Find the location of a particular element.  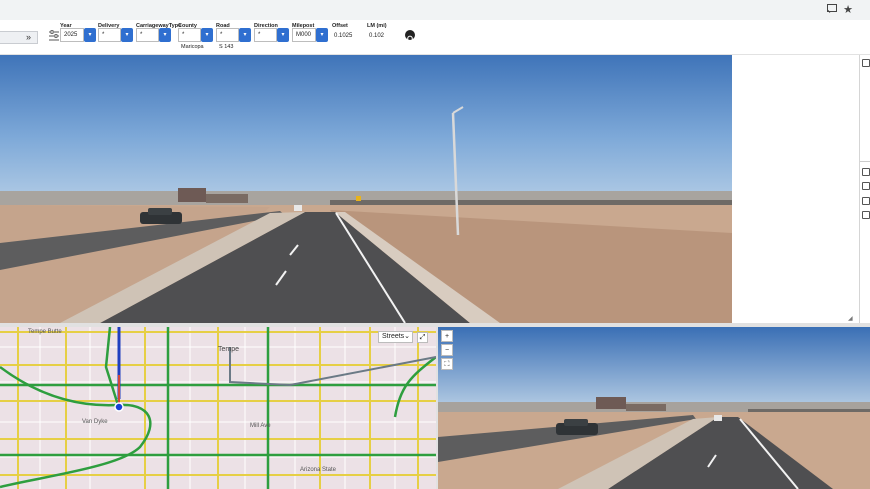

lm-value: 0.102 is located at coordinates (377, 36).